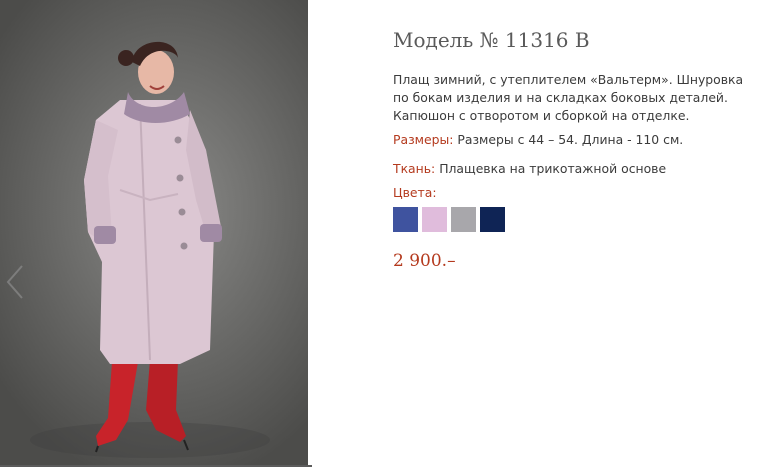 This screenshot has height=469, width=764. What do you see at coordinates (434, 219) in the screenshot?
I see `color-swatch-pink` at bounding box center [434, 219].